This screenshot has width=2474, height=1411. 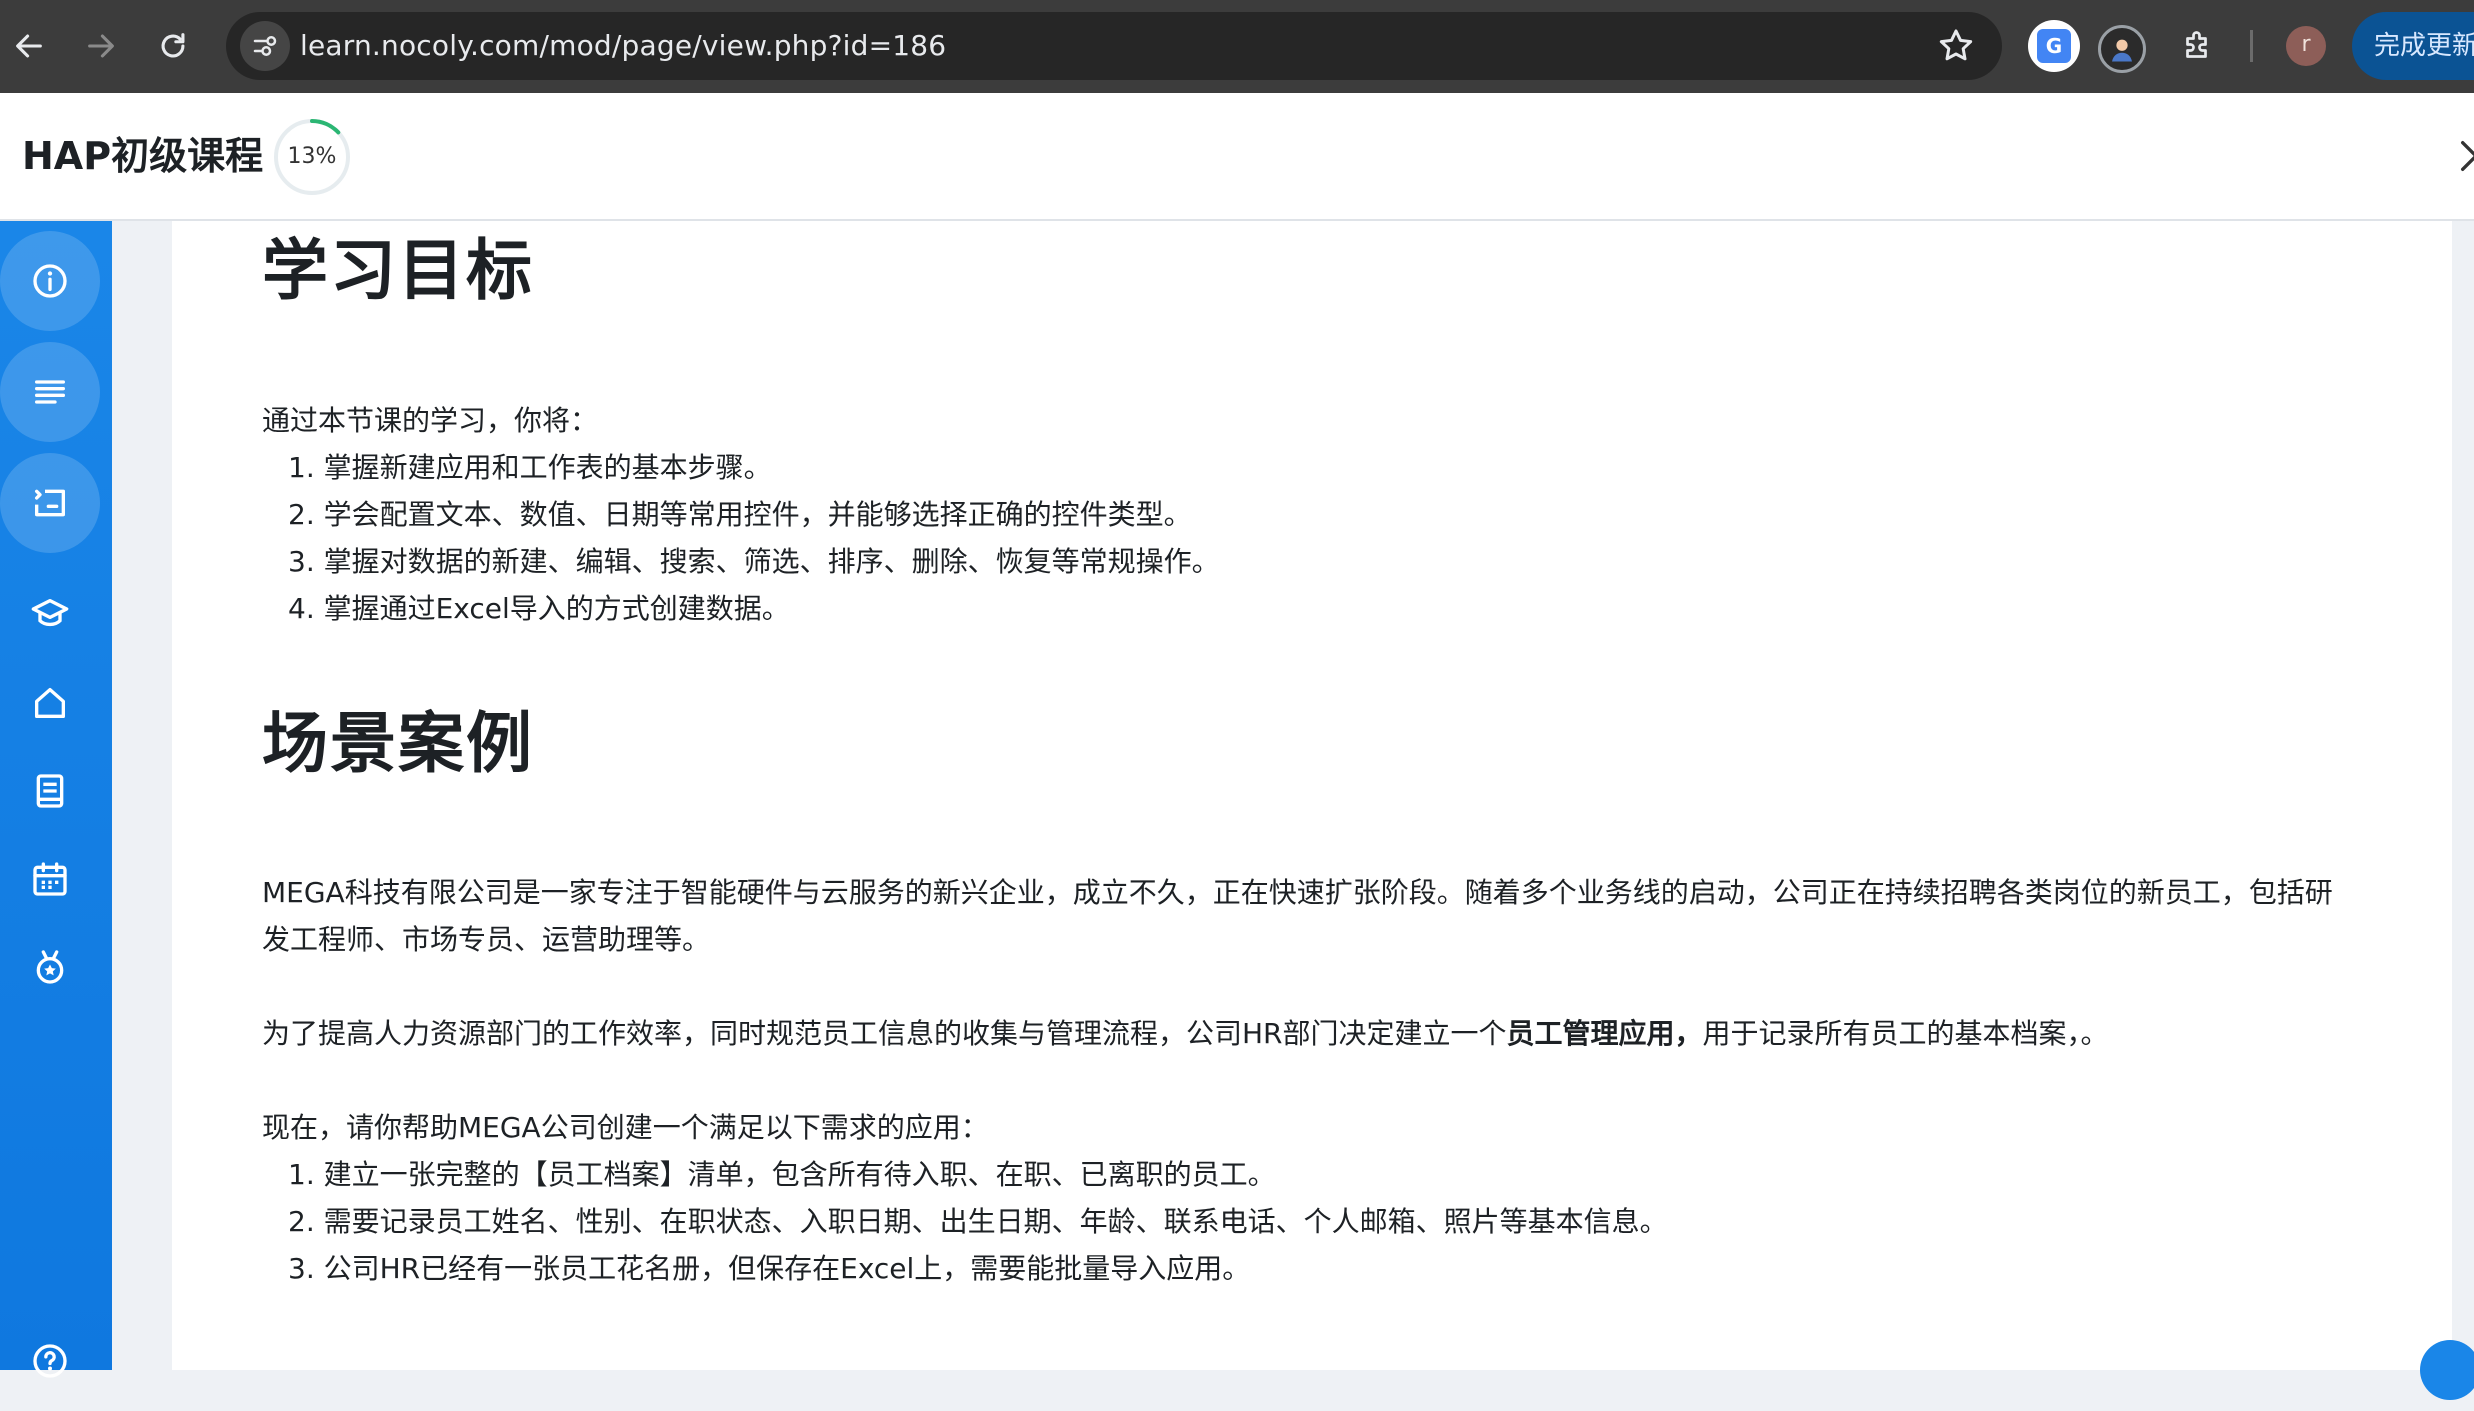 I want to click on badge-icon, so click(x=50, y=967).